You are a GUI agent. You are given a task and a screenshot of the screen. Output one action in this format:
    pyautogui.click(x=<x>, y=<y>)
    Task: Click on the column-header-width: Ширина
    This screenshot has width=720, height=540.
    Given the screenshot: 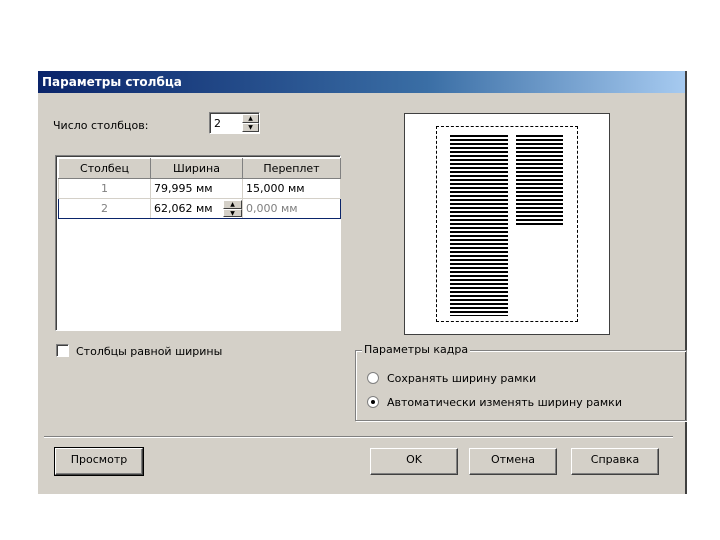 What is the action you would take?
    pyautogui.click(x=196, y=168)
    